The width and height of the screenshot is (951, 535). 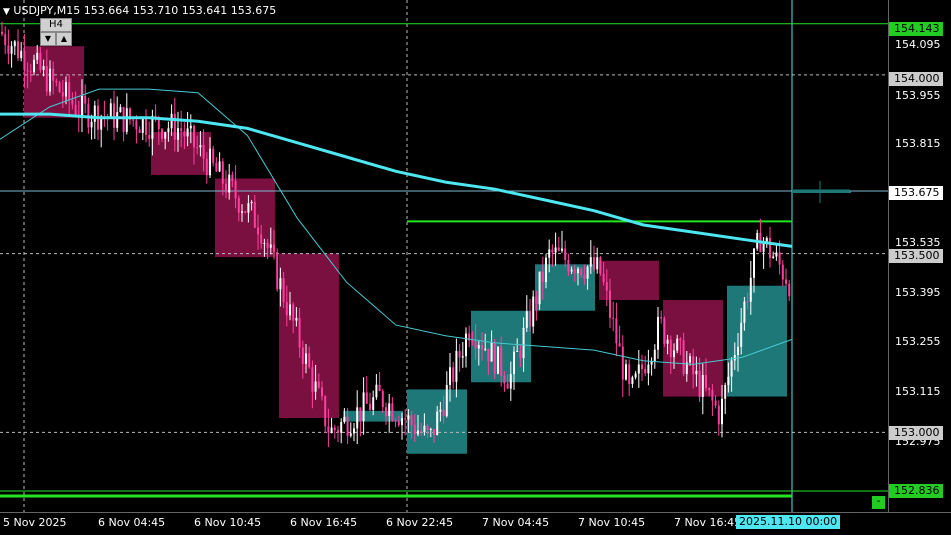 What do you see at coordinates (64, 39) in the screenshot?
I see `nav-up-icon: ▲` at bounding box center [64, 39].